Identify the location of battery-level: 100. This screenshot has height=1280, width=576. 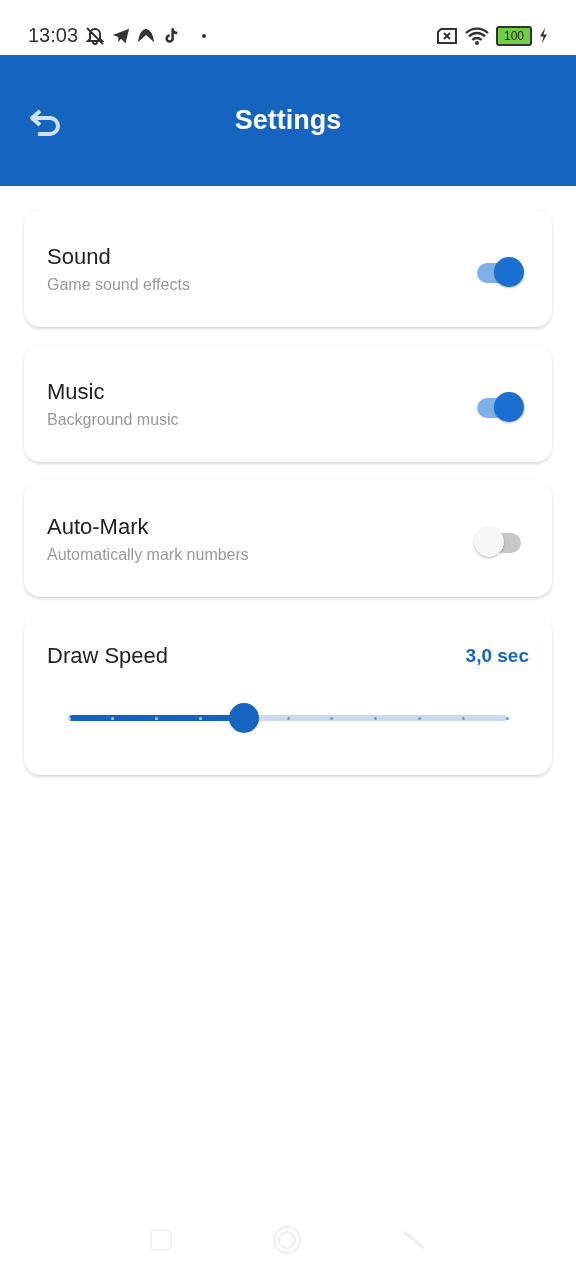
(514, 35).